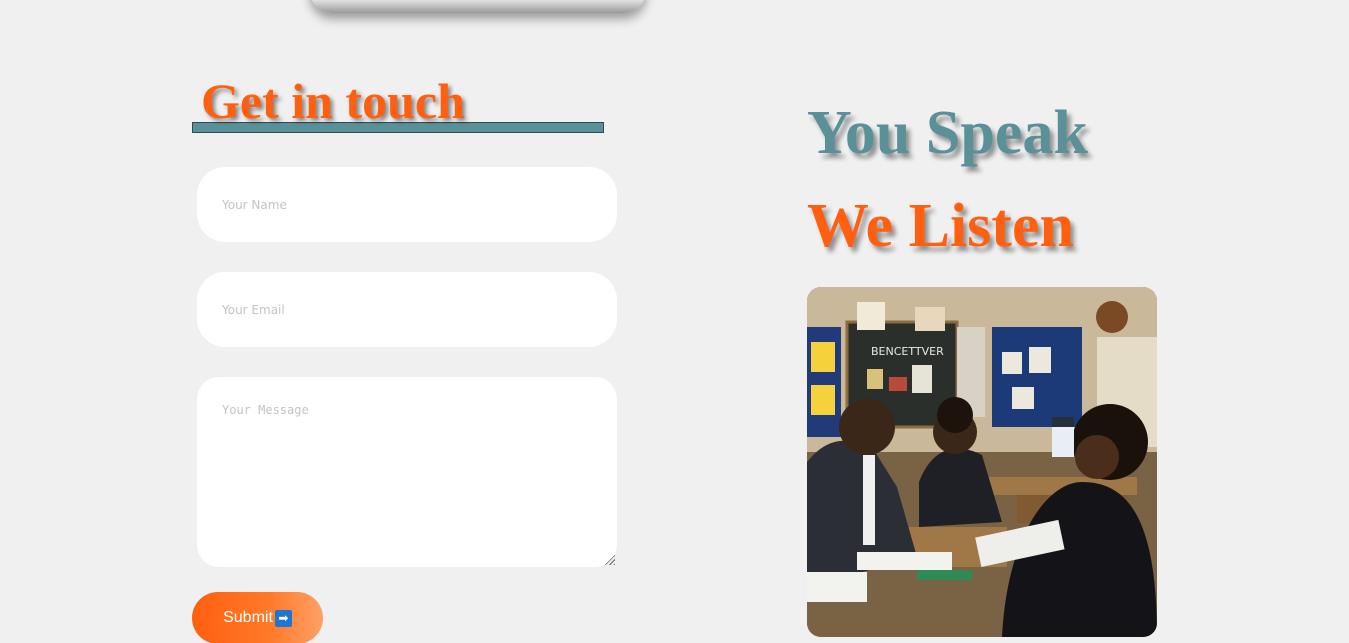 The height and width of the screenshot is (643, 1349). What do you see at coordinates (407, 472) in the screenshot?
I see `message-textarea` at bounding box center [407, 472].